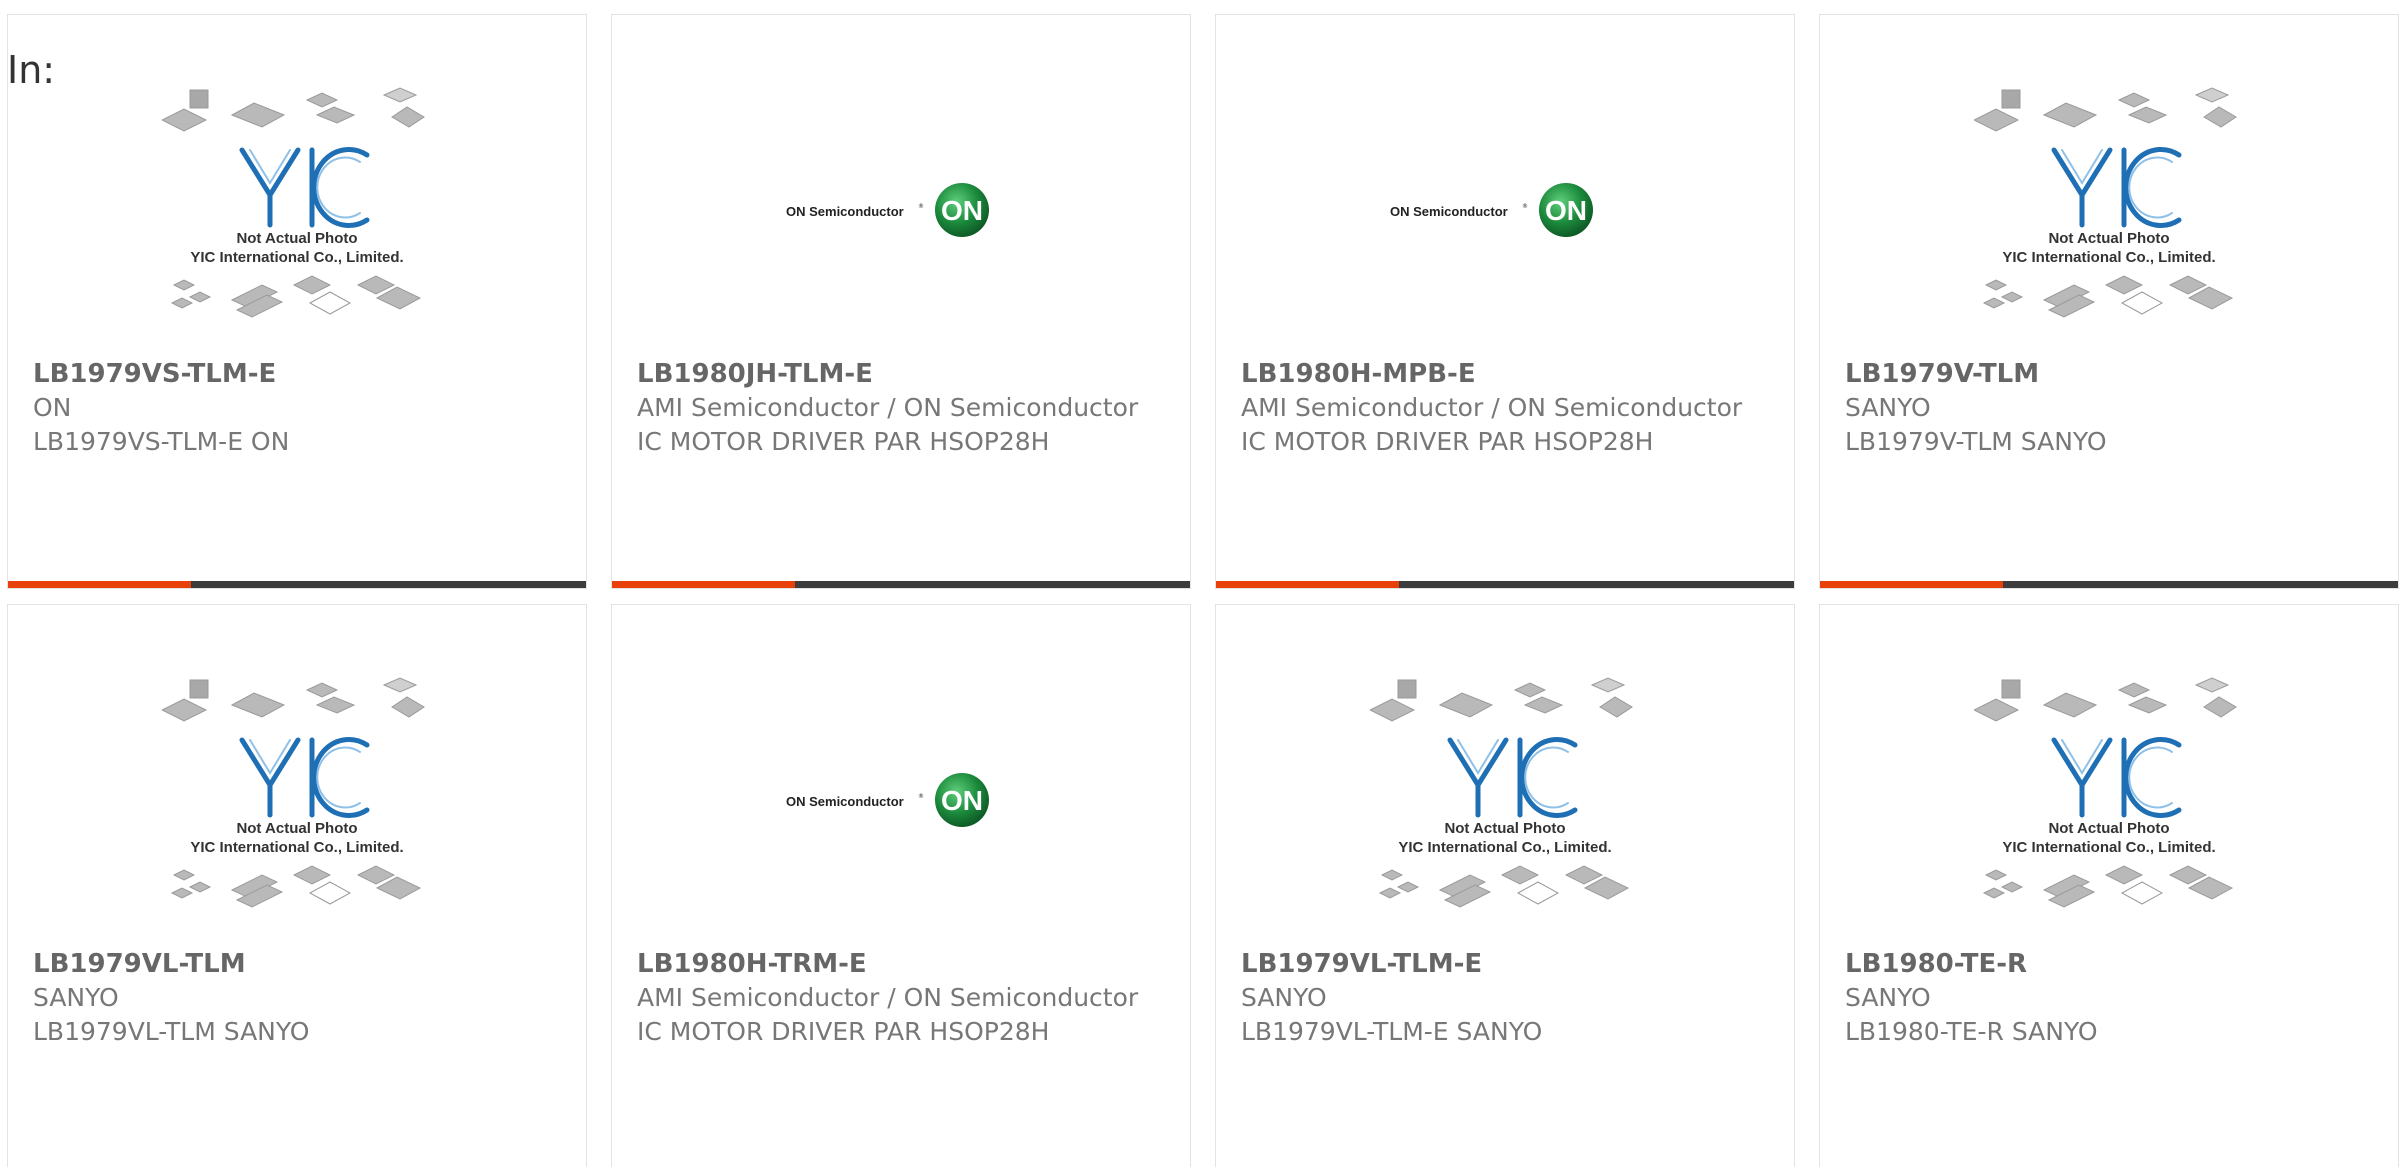 This screenshot has width=2400, height=1167. I want to click on part-number-link: LB1979VL-TLM-E, so click(1507, 964).